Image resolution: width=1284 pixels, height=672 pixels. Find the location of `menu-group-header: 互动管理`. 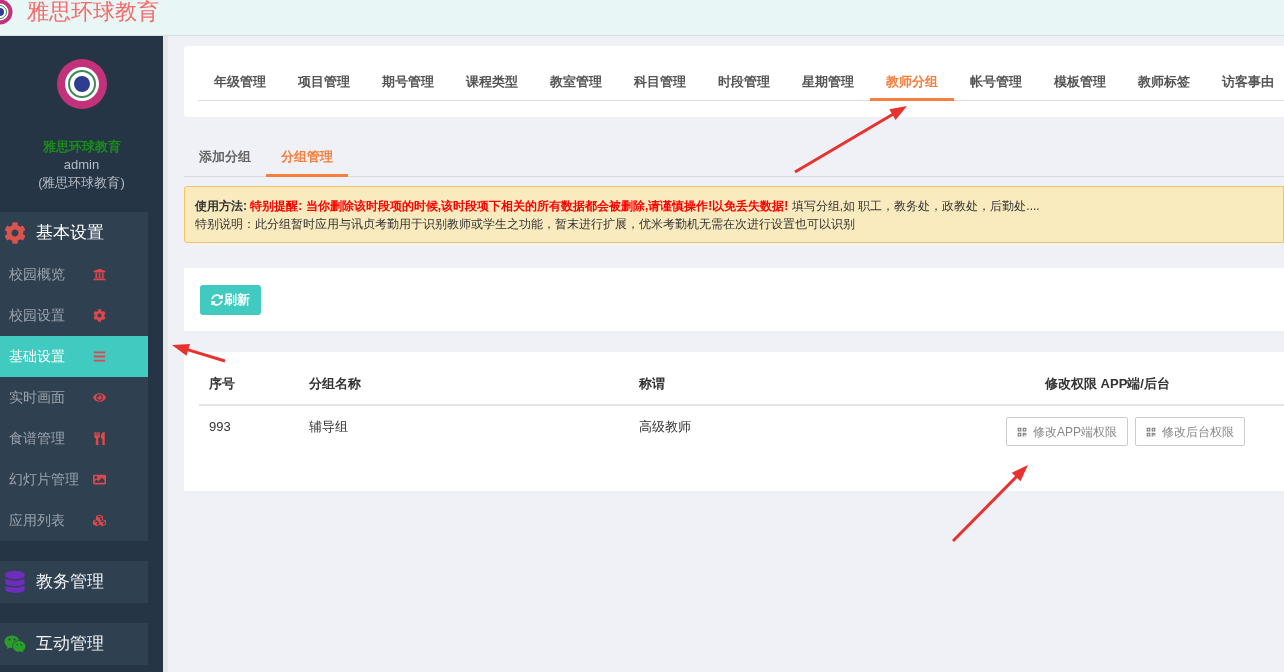

menu-group-header: 互动管理 is located at coordinates (74, 644).